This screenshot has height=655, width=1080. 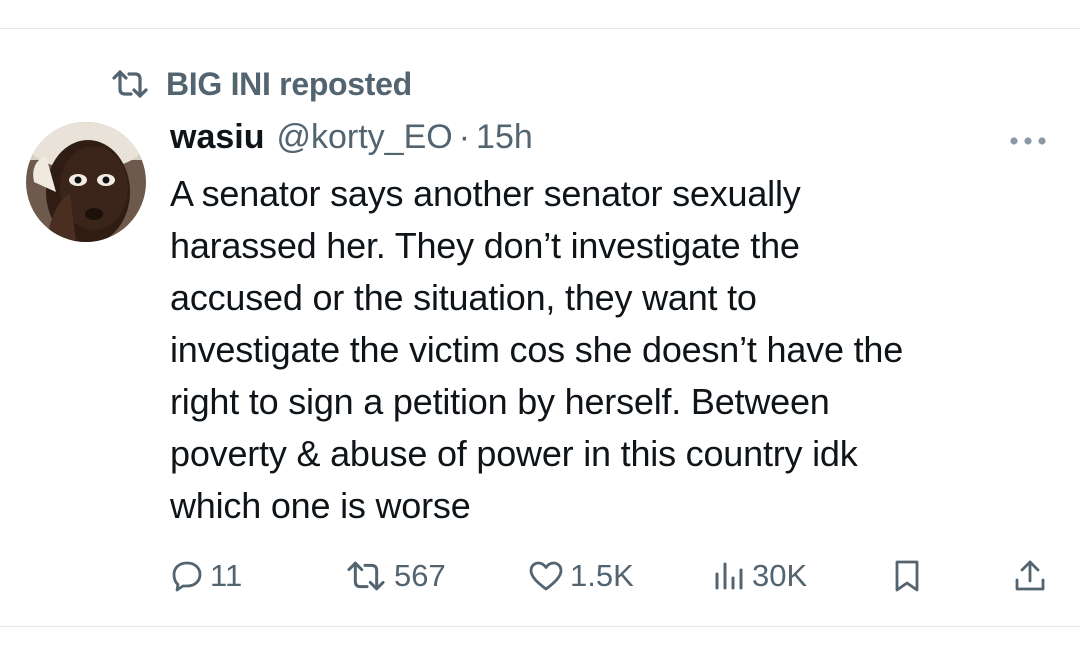 What do you see at coordinates (546, 576) in the screenshot?
I see `heart-icon` at bounding box center [546, 576].